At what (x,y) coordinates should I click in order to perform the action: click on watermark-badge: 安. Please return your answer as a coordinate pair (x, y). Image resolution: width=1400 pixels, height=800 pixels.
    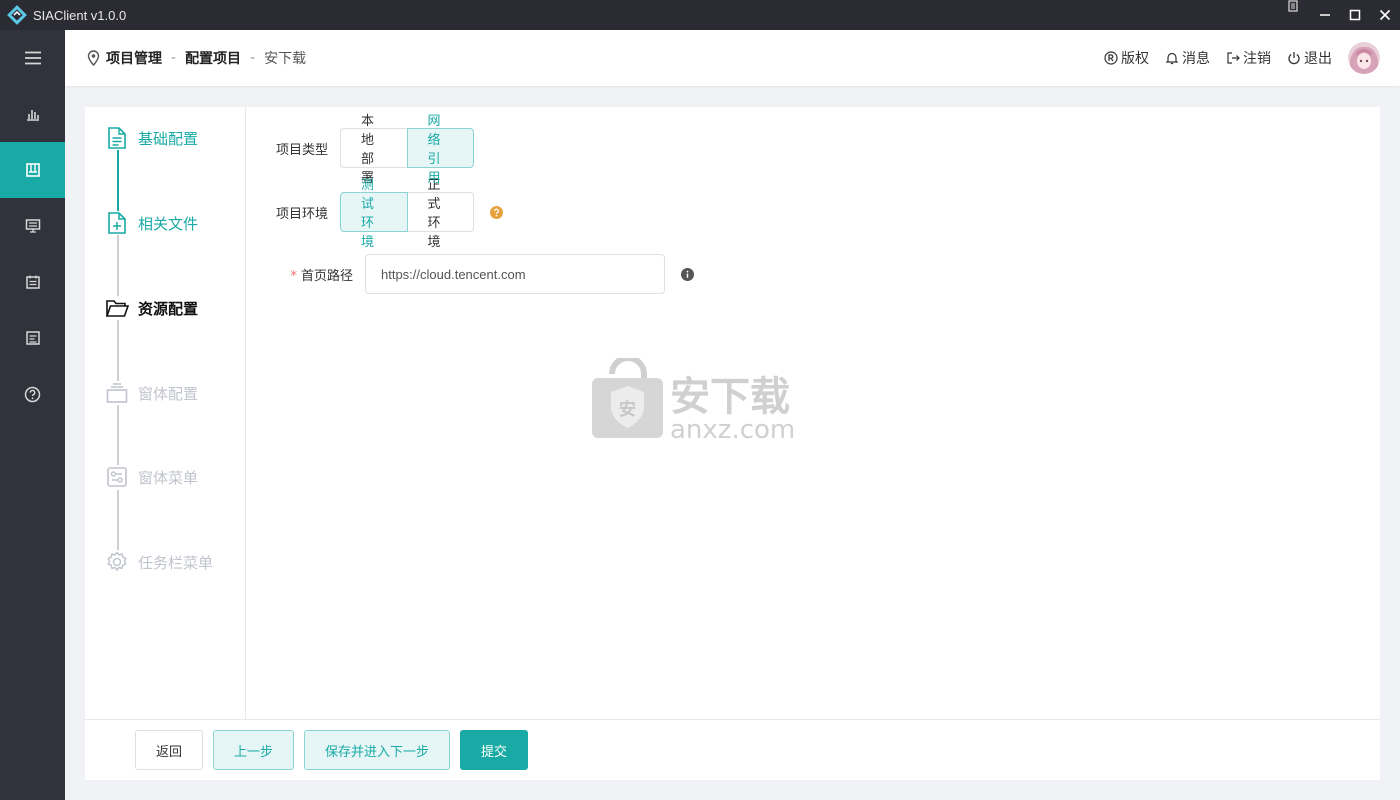
    Looking at the image, I should click on (627, 409).